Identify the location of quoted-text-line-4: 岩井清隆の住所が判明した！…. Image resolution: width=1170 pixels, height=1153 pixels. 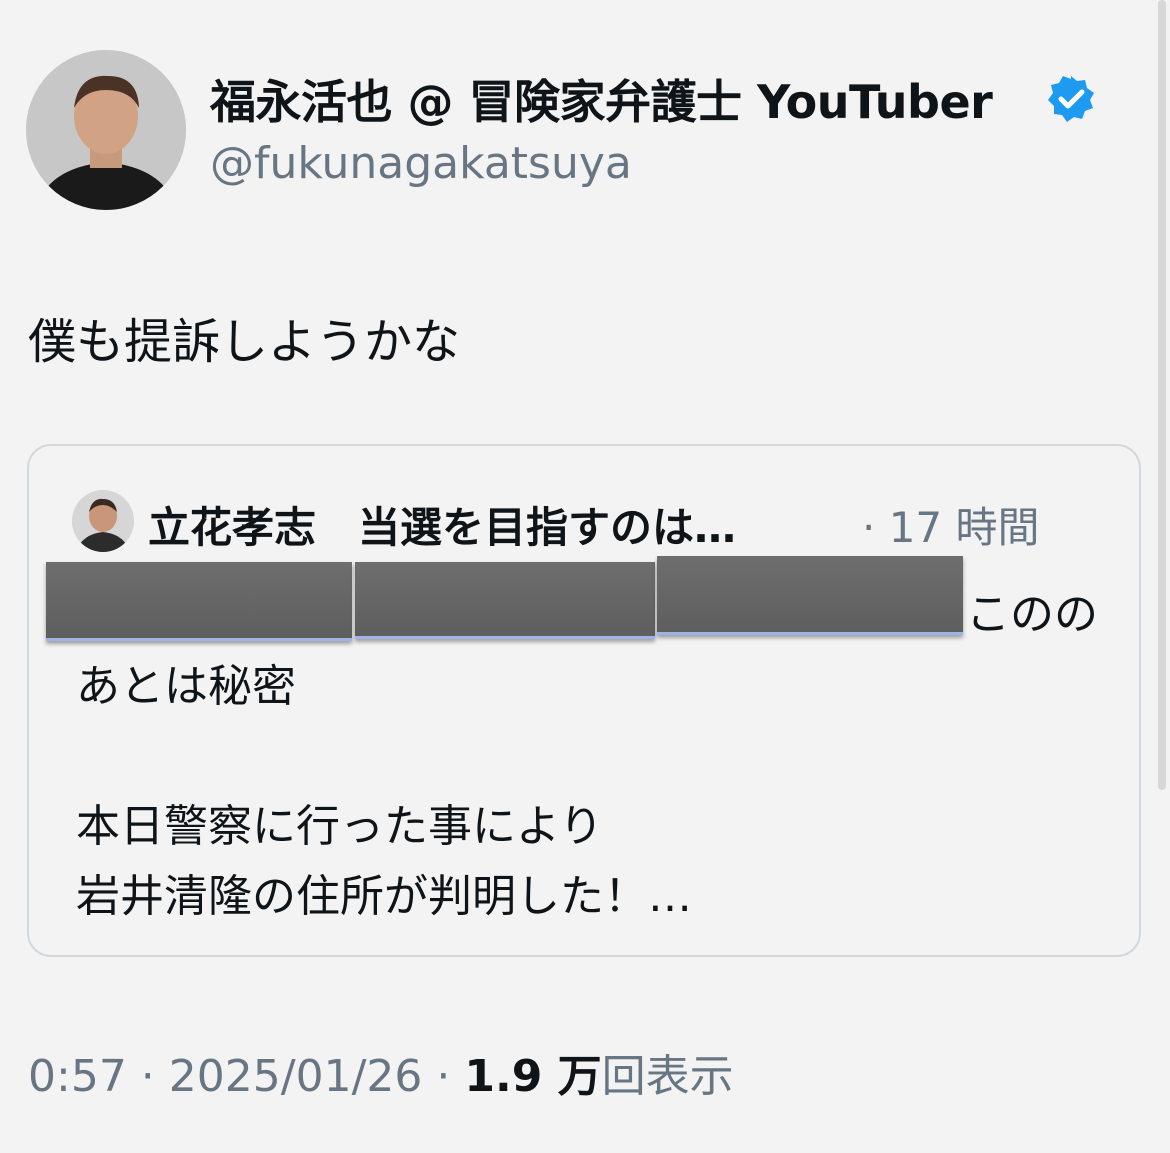
(384, 896).